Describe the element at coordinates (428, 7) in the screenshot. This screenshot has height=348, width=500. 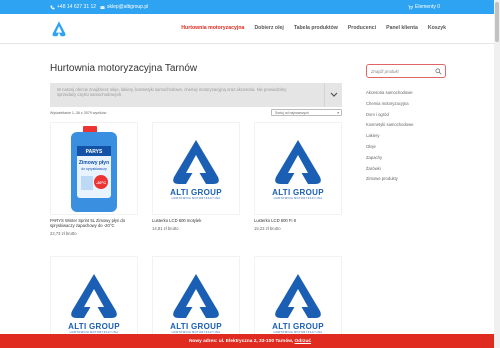
I see `cart-count: Elementy 0` at that location.